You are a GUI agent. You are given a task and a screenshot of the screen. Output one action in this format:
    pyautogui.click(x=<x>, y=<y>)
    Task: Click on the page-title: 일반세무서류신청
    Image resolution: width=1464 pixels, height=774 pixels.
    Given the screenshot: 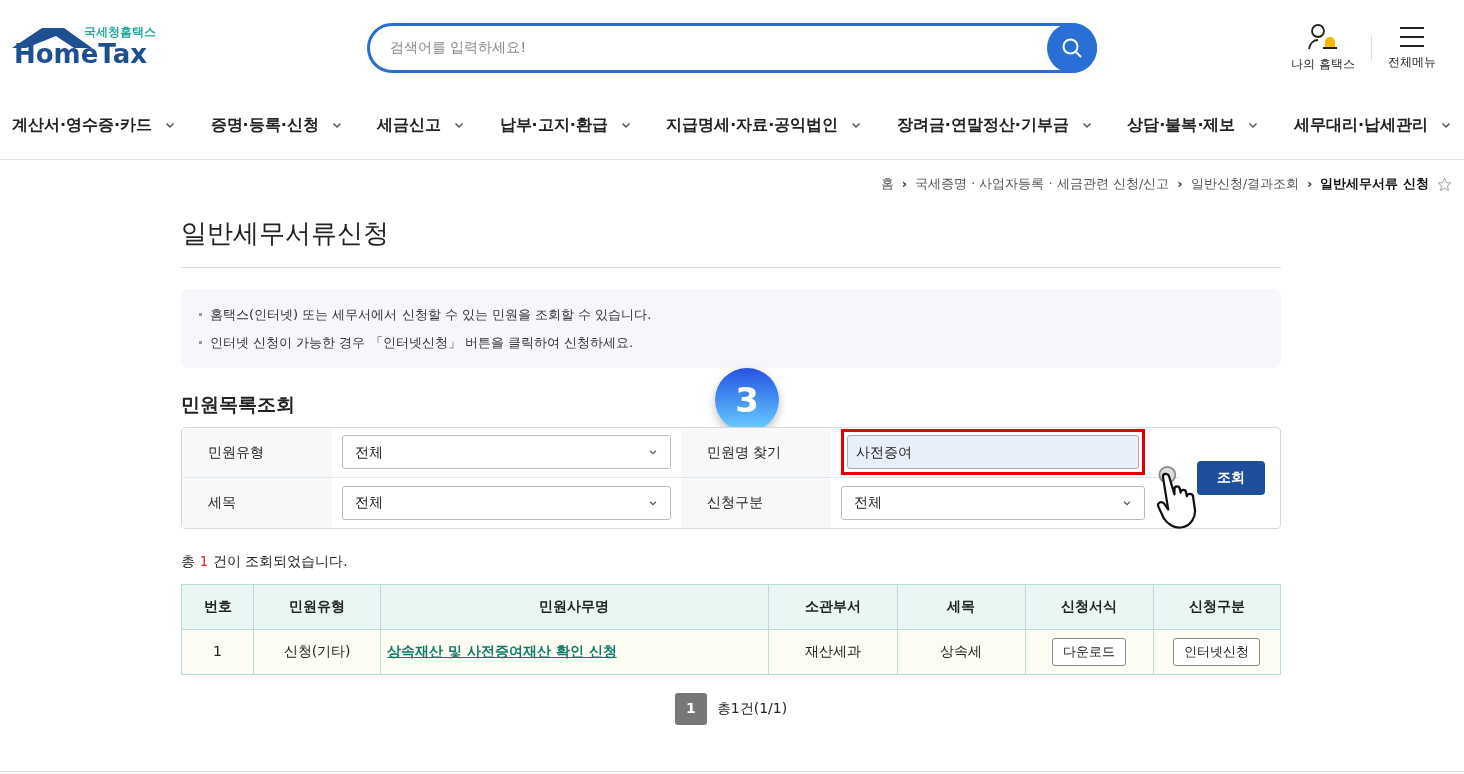 What is the action you would take?
    pyautogui.click(x=731, y=238)
    